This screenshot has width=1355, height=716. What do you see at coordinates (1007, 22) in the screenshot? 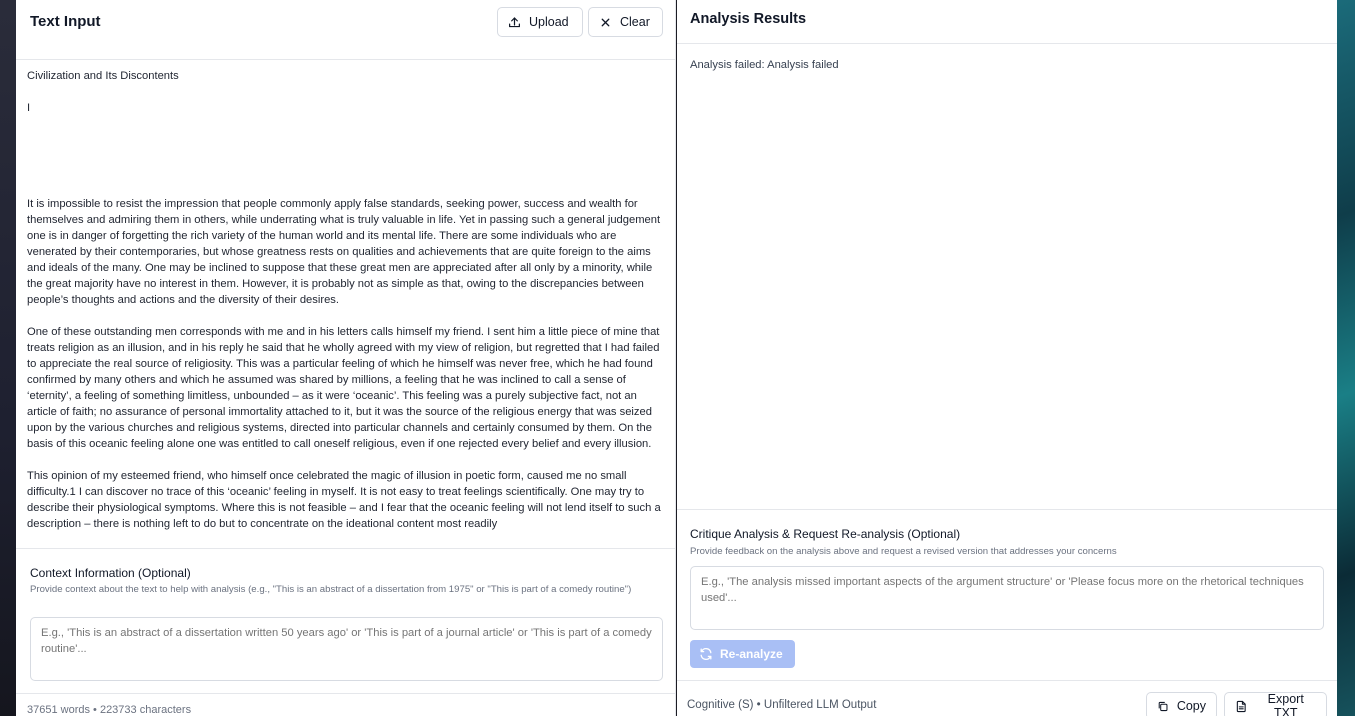
I see `analysis-header: Analysis Results` at bounding box center [1007, 22].